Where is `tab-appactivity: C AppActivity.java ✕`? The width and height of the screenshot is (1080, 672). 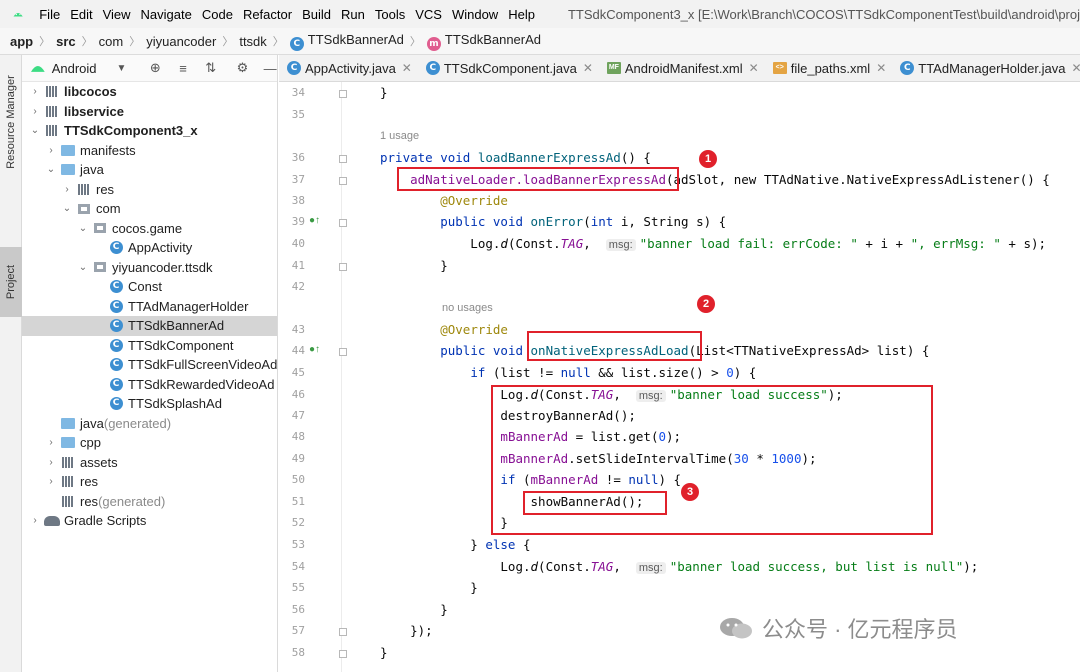
tab-appactivity: C AppActivity.java ✕ is located at coordinates (348, 68).